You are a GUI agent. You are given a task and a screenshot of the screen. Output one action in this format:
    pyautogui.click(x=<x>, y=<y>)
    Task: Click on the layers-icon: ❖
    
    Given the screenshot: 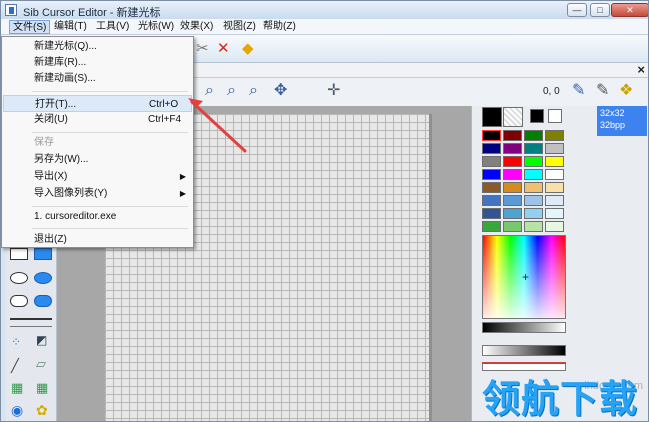 What is the action you would take?
    pyautogui.click(x=626, y=91)
    